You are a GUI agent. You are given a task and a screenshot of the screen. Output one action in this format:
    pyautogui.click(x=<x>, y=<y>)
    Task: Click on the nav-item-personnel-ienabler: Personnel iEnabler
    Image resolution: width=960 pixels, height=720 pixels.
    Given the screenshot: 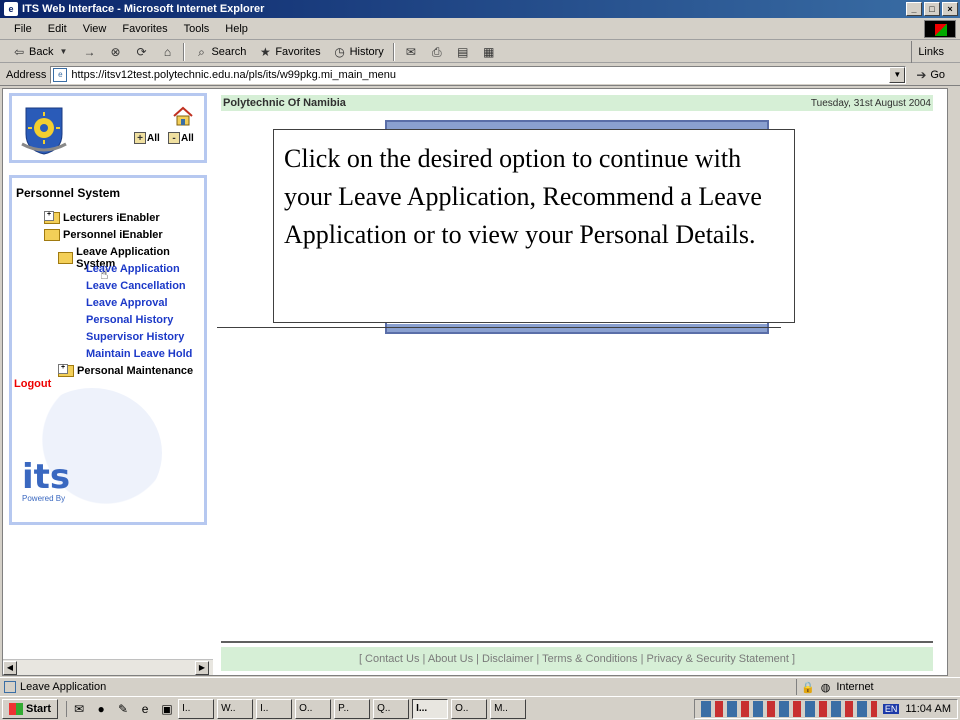 What is the action you would take?
    pyautogui.click(x=103, y=235)
    